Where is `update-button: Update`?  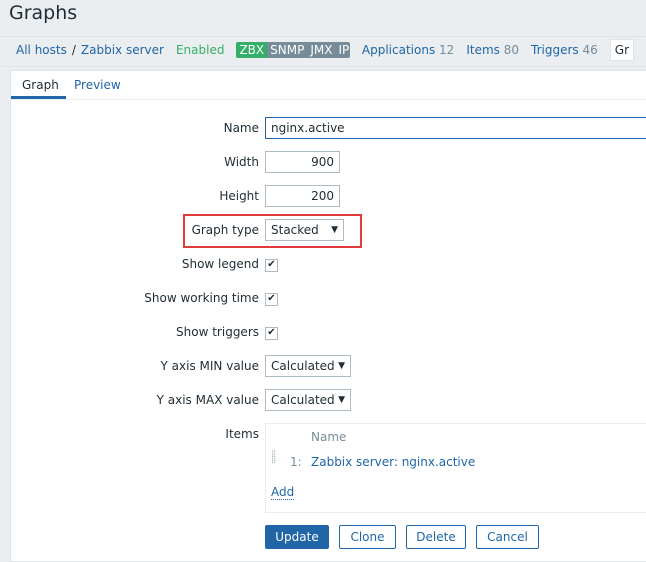 update-button: Update is located at coordinates (297, 537).